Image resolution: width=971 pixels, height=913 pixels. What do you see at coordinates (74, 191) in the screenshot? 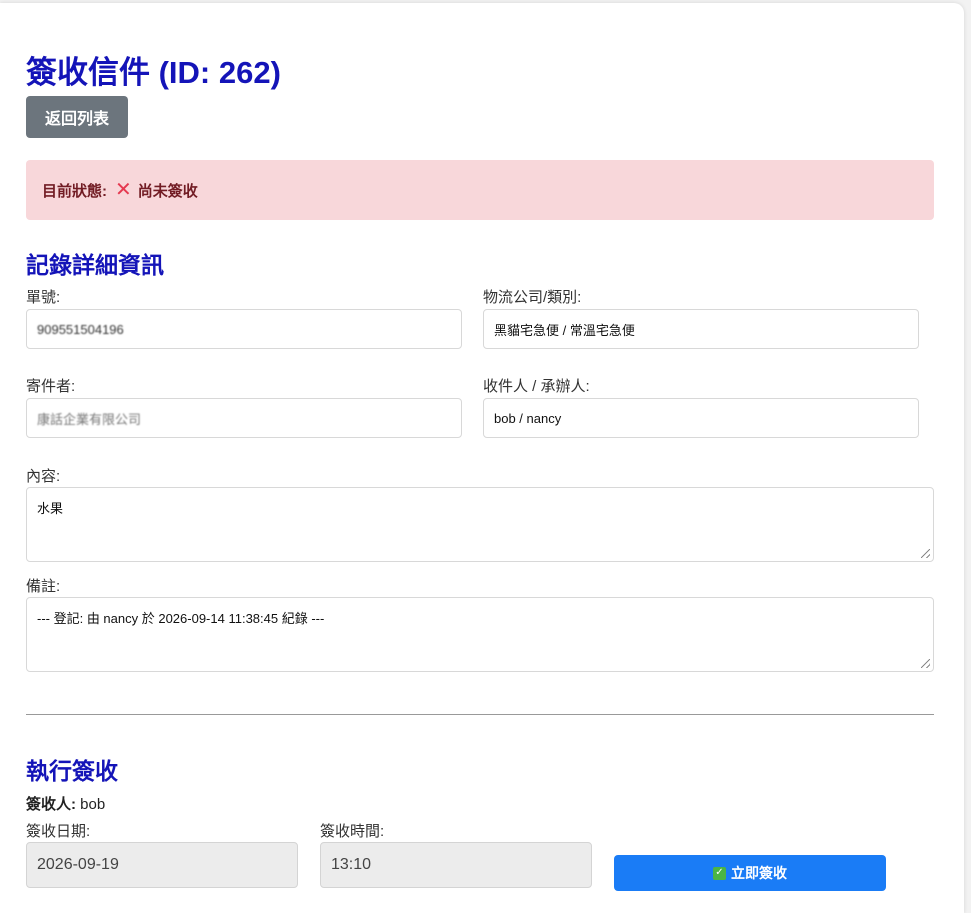
I see `status-label: 目前狀態:` at bounding box center [74, 191].